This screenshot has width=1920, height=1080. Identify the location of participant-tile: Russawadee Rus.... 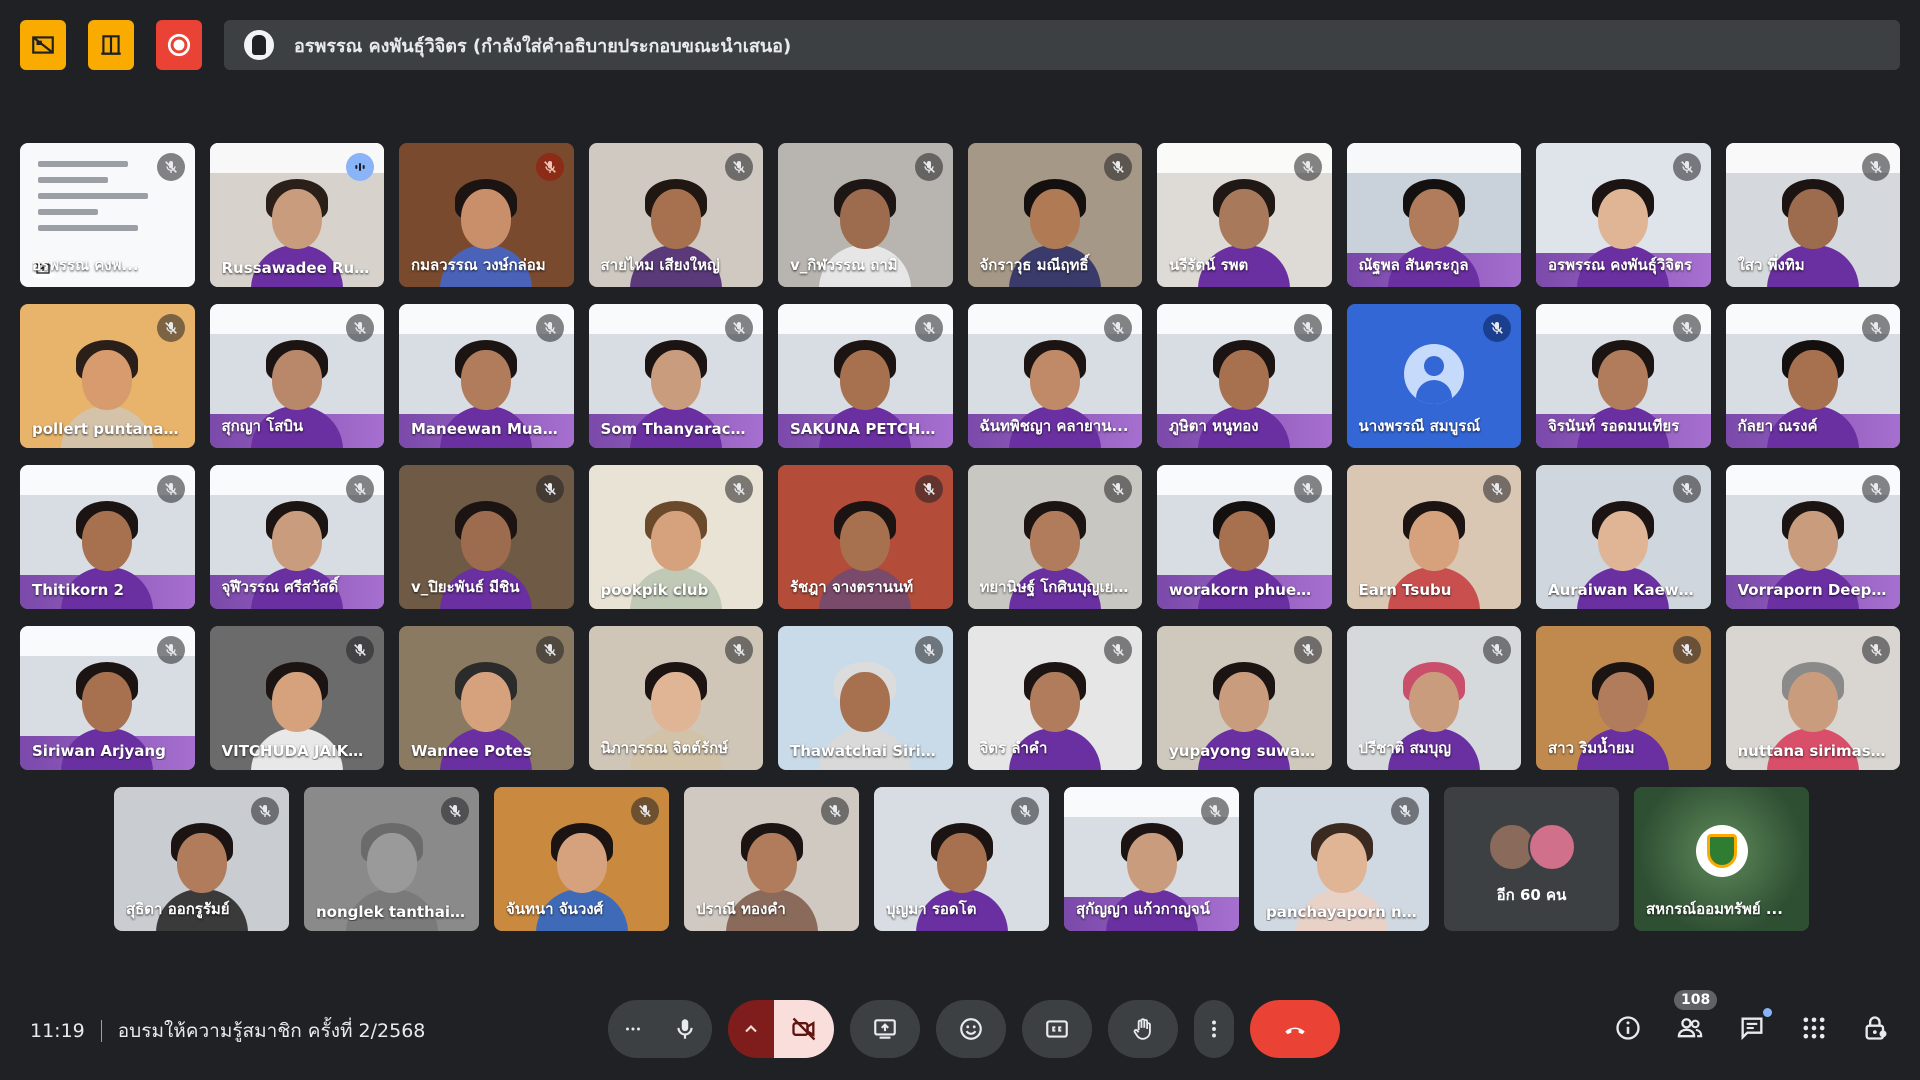
(296, 215).